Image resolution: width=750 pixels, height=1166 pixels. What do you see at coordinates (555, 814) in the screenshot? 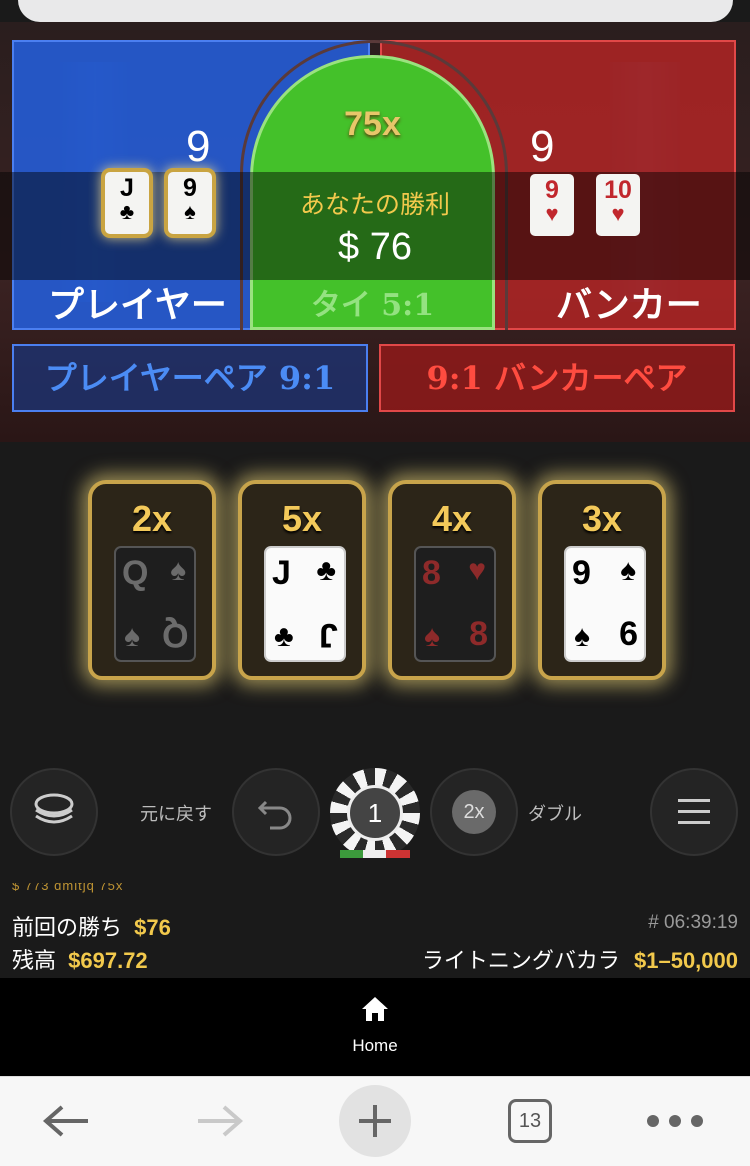
I see `double-label: ダブル` at bounding box center [555, 814].